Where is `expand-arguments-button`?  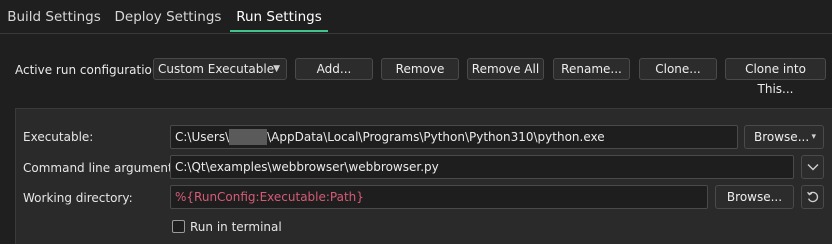
expand-arguments-button is located at coordinates (812, 167).